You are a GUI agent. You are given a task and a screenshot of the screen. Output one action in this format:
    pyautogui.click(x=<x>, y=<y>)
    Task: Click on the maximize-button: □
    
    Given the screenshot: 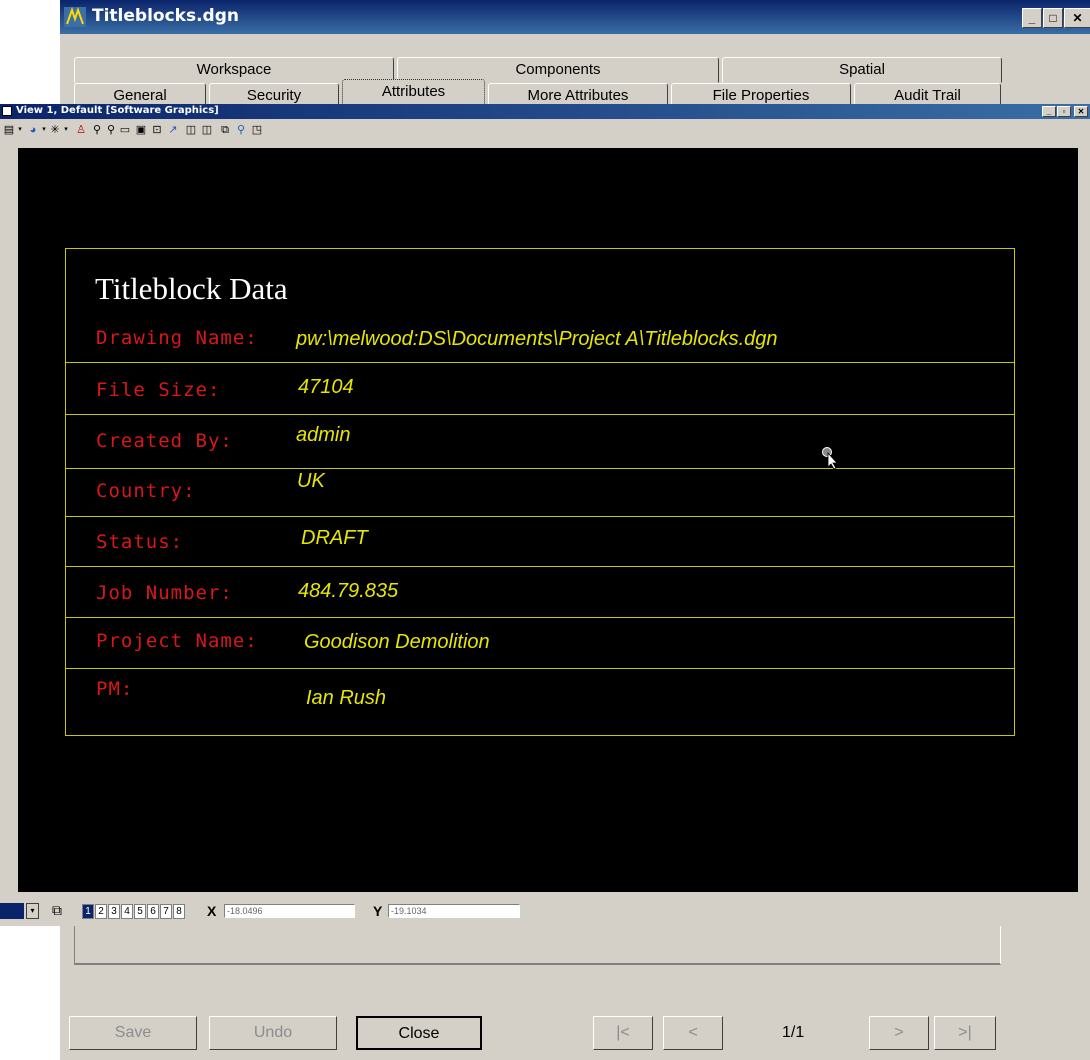 What is the action you would take?
    pyautogui.click(x=1053, y=18)
    